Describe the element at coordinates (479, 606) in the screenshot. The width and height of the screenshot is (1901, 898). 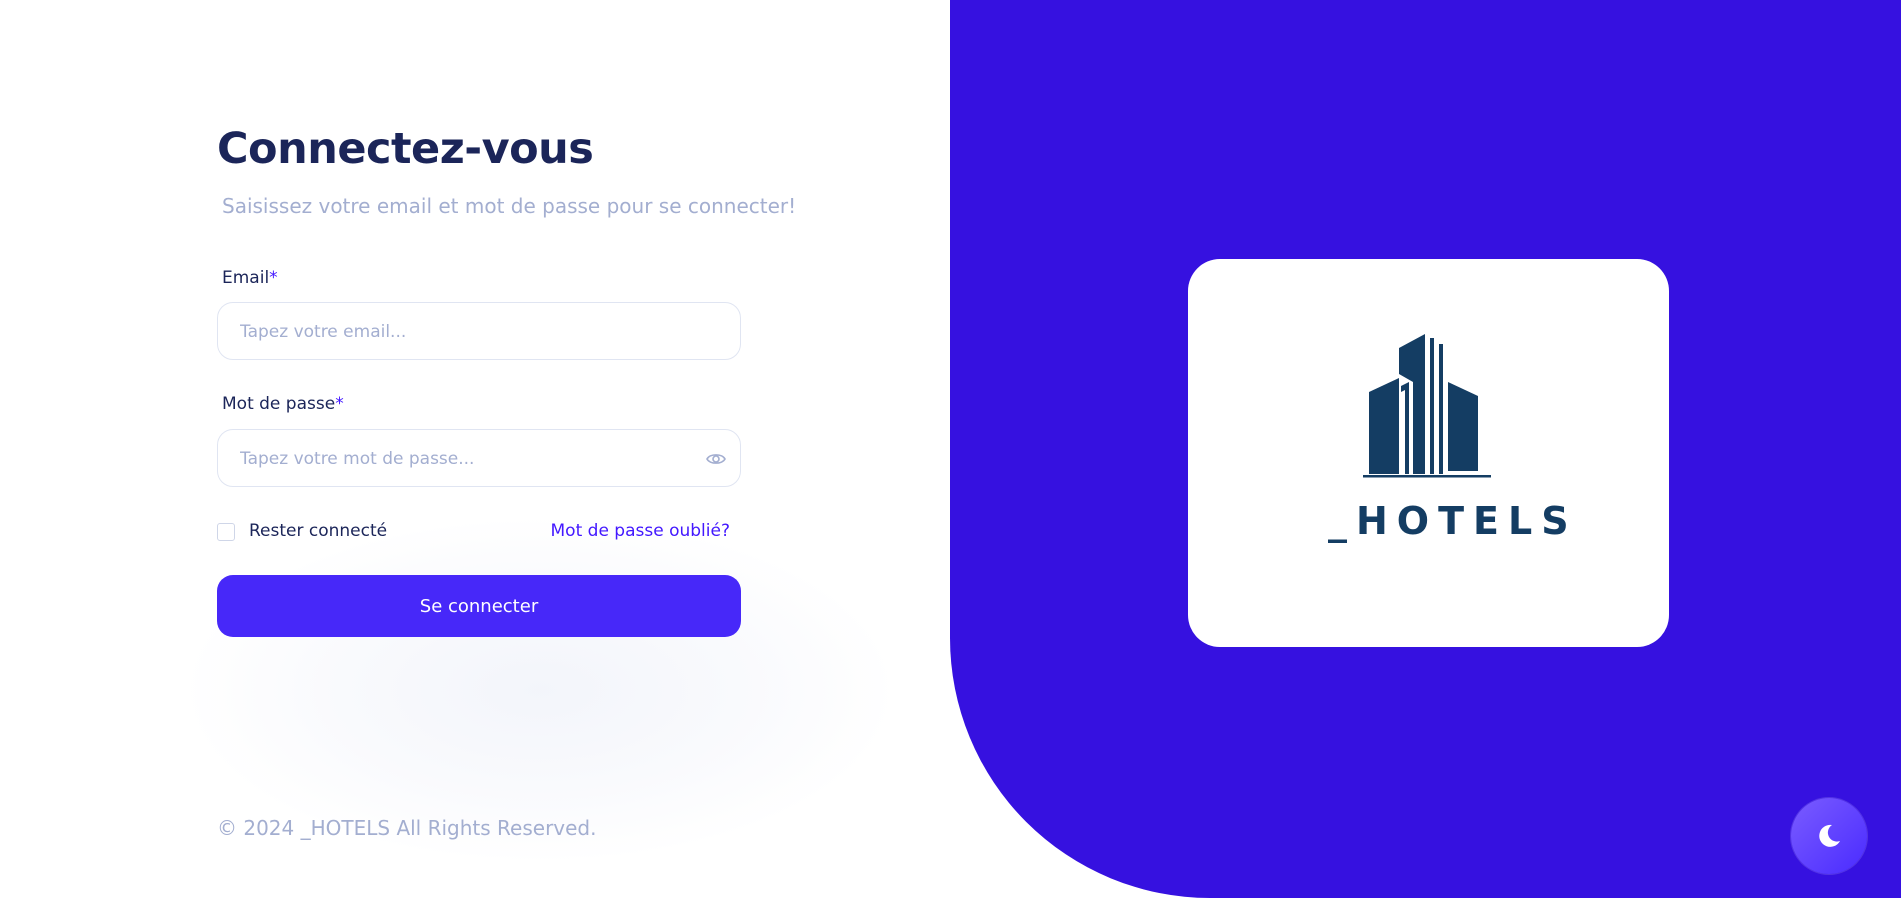
I see `login-button: Se connecter` at that location.